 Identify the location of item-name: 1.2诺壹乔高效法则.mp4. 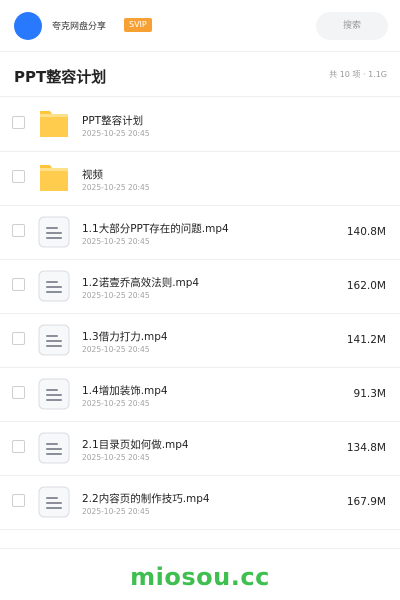
(141, 283).